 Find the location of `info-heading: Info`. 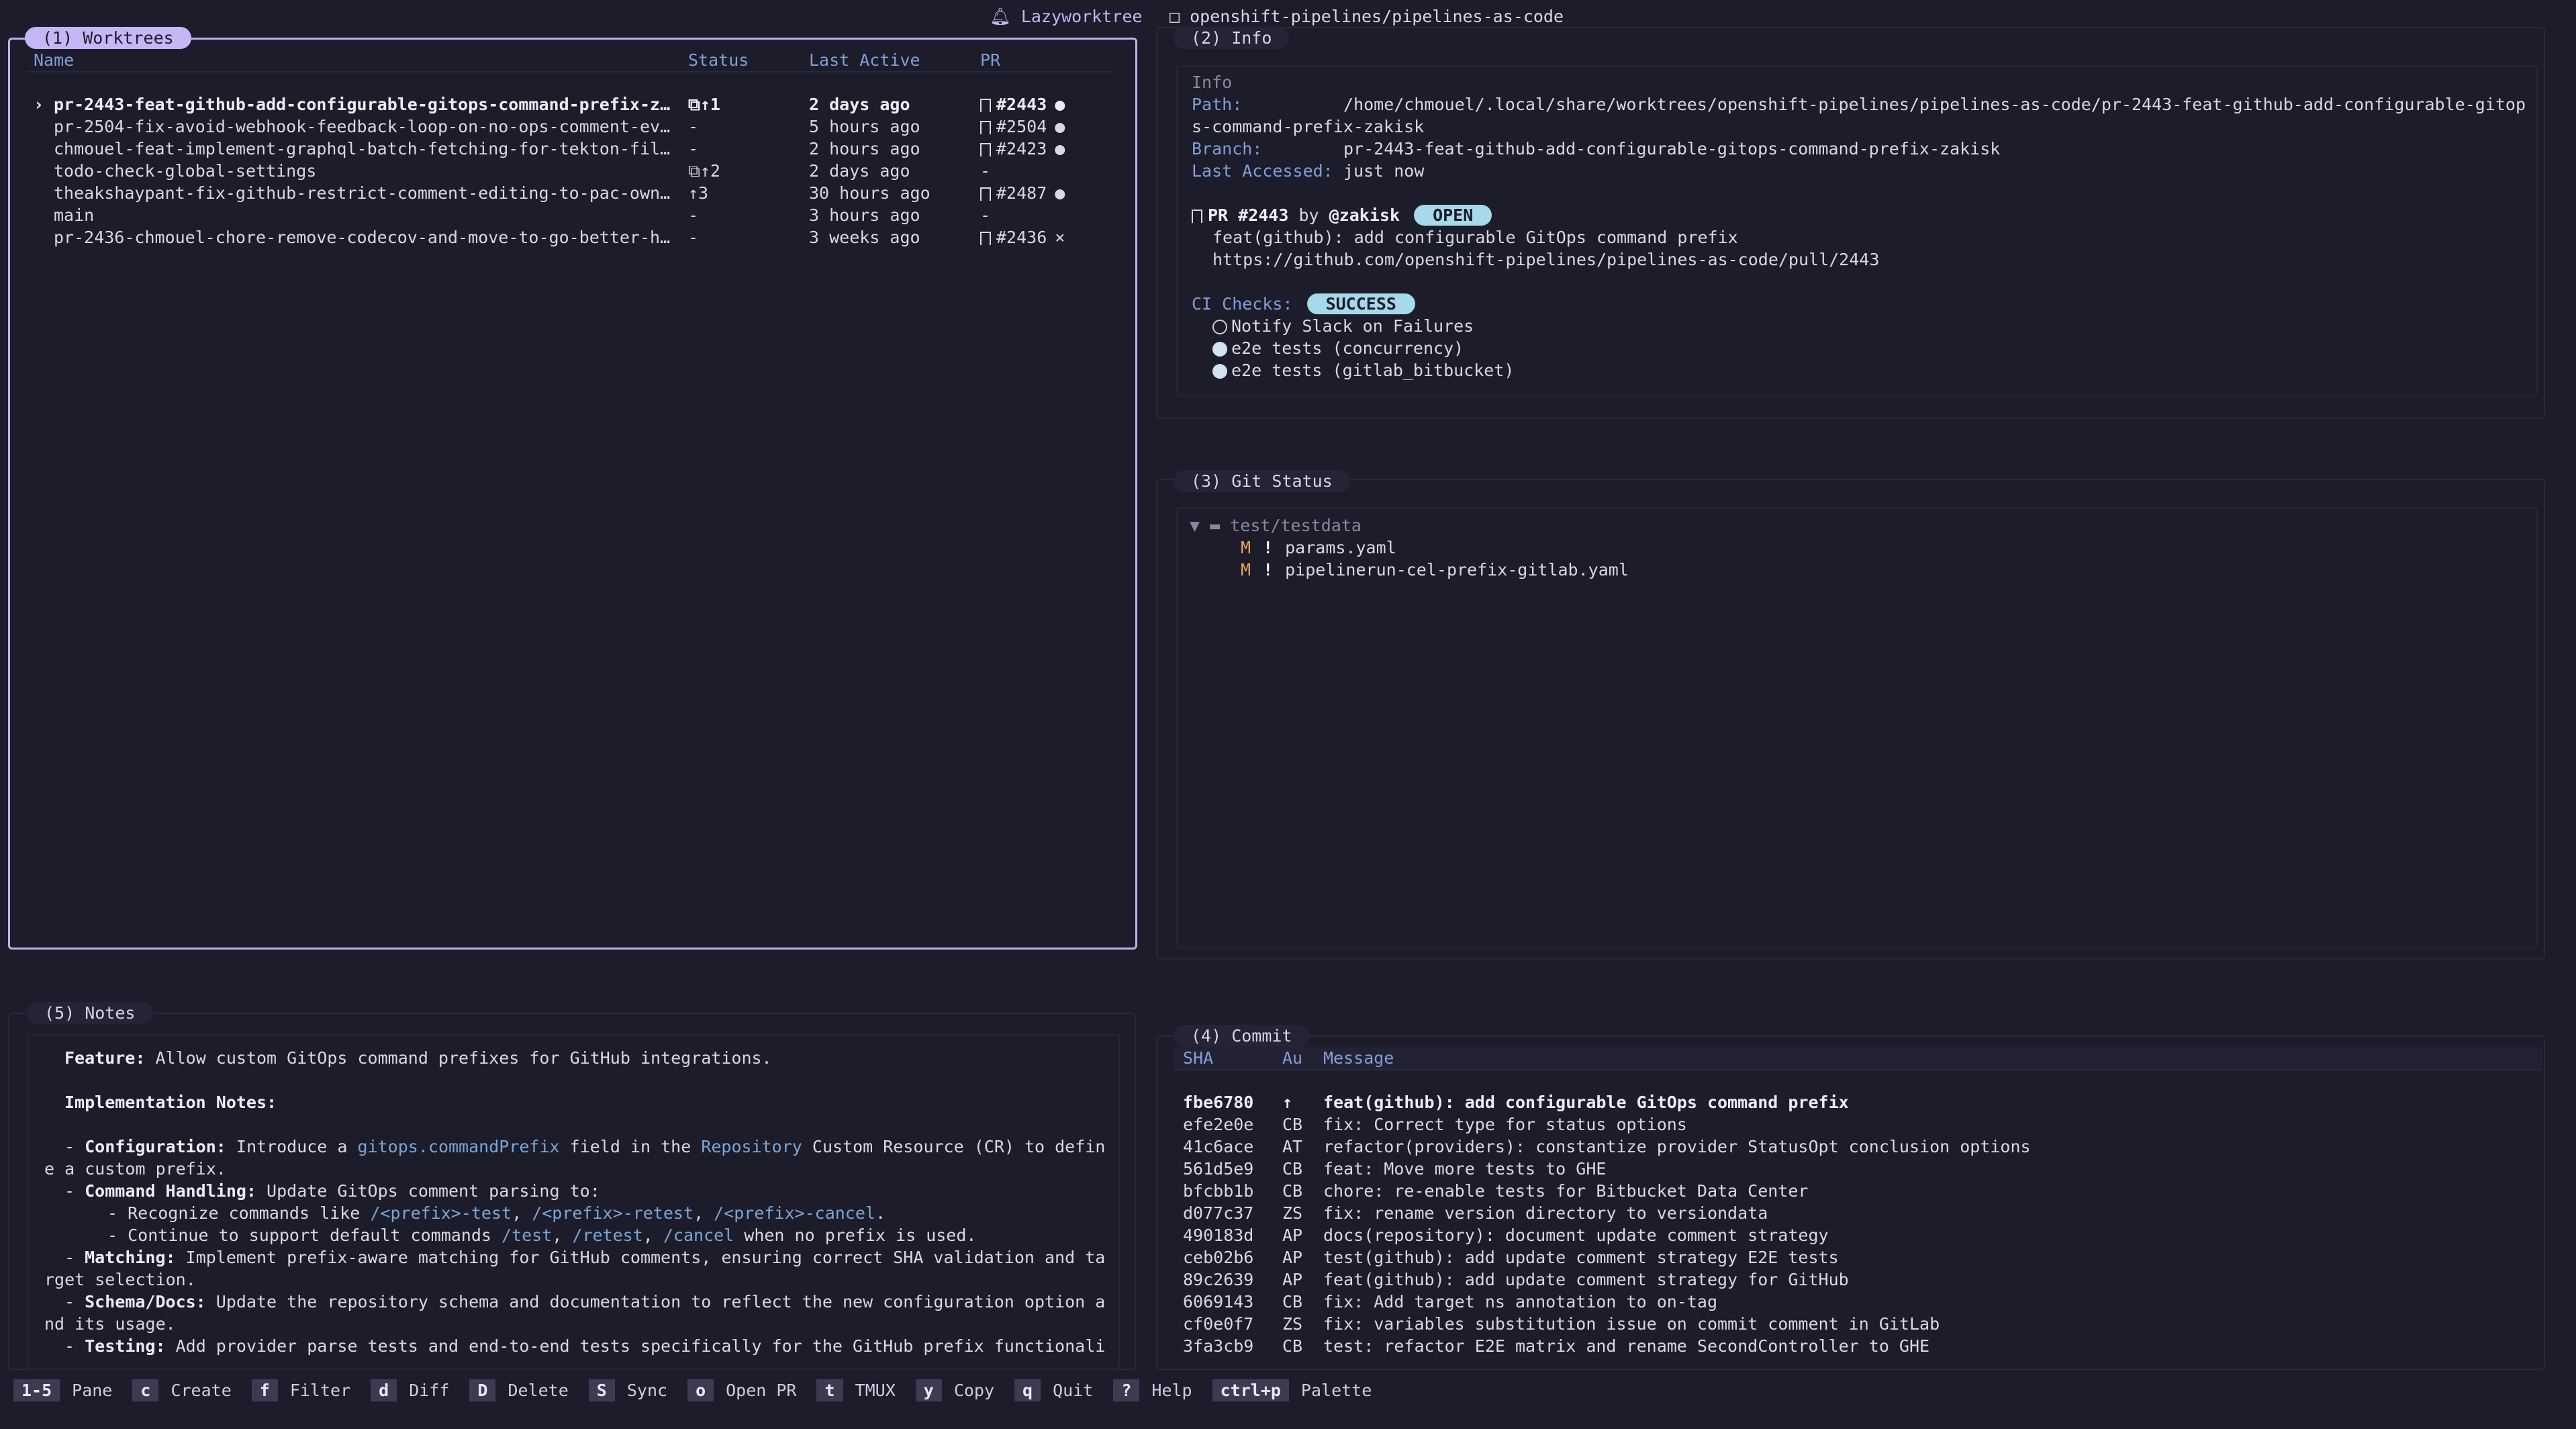

info-heading: Info is located at coordinates (1212, 82).